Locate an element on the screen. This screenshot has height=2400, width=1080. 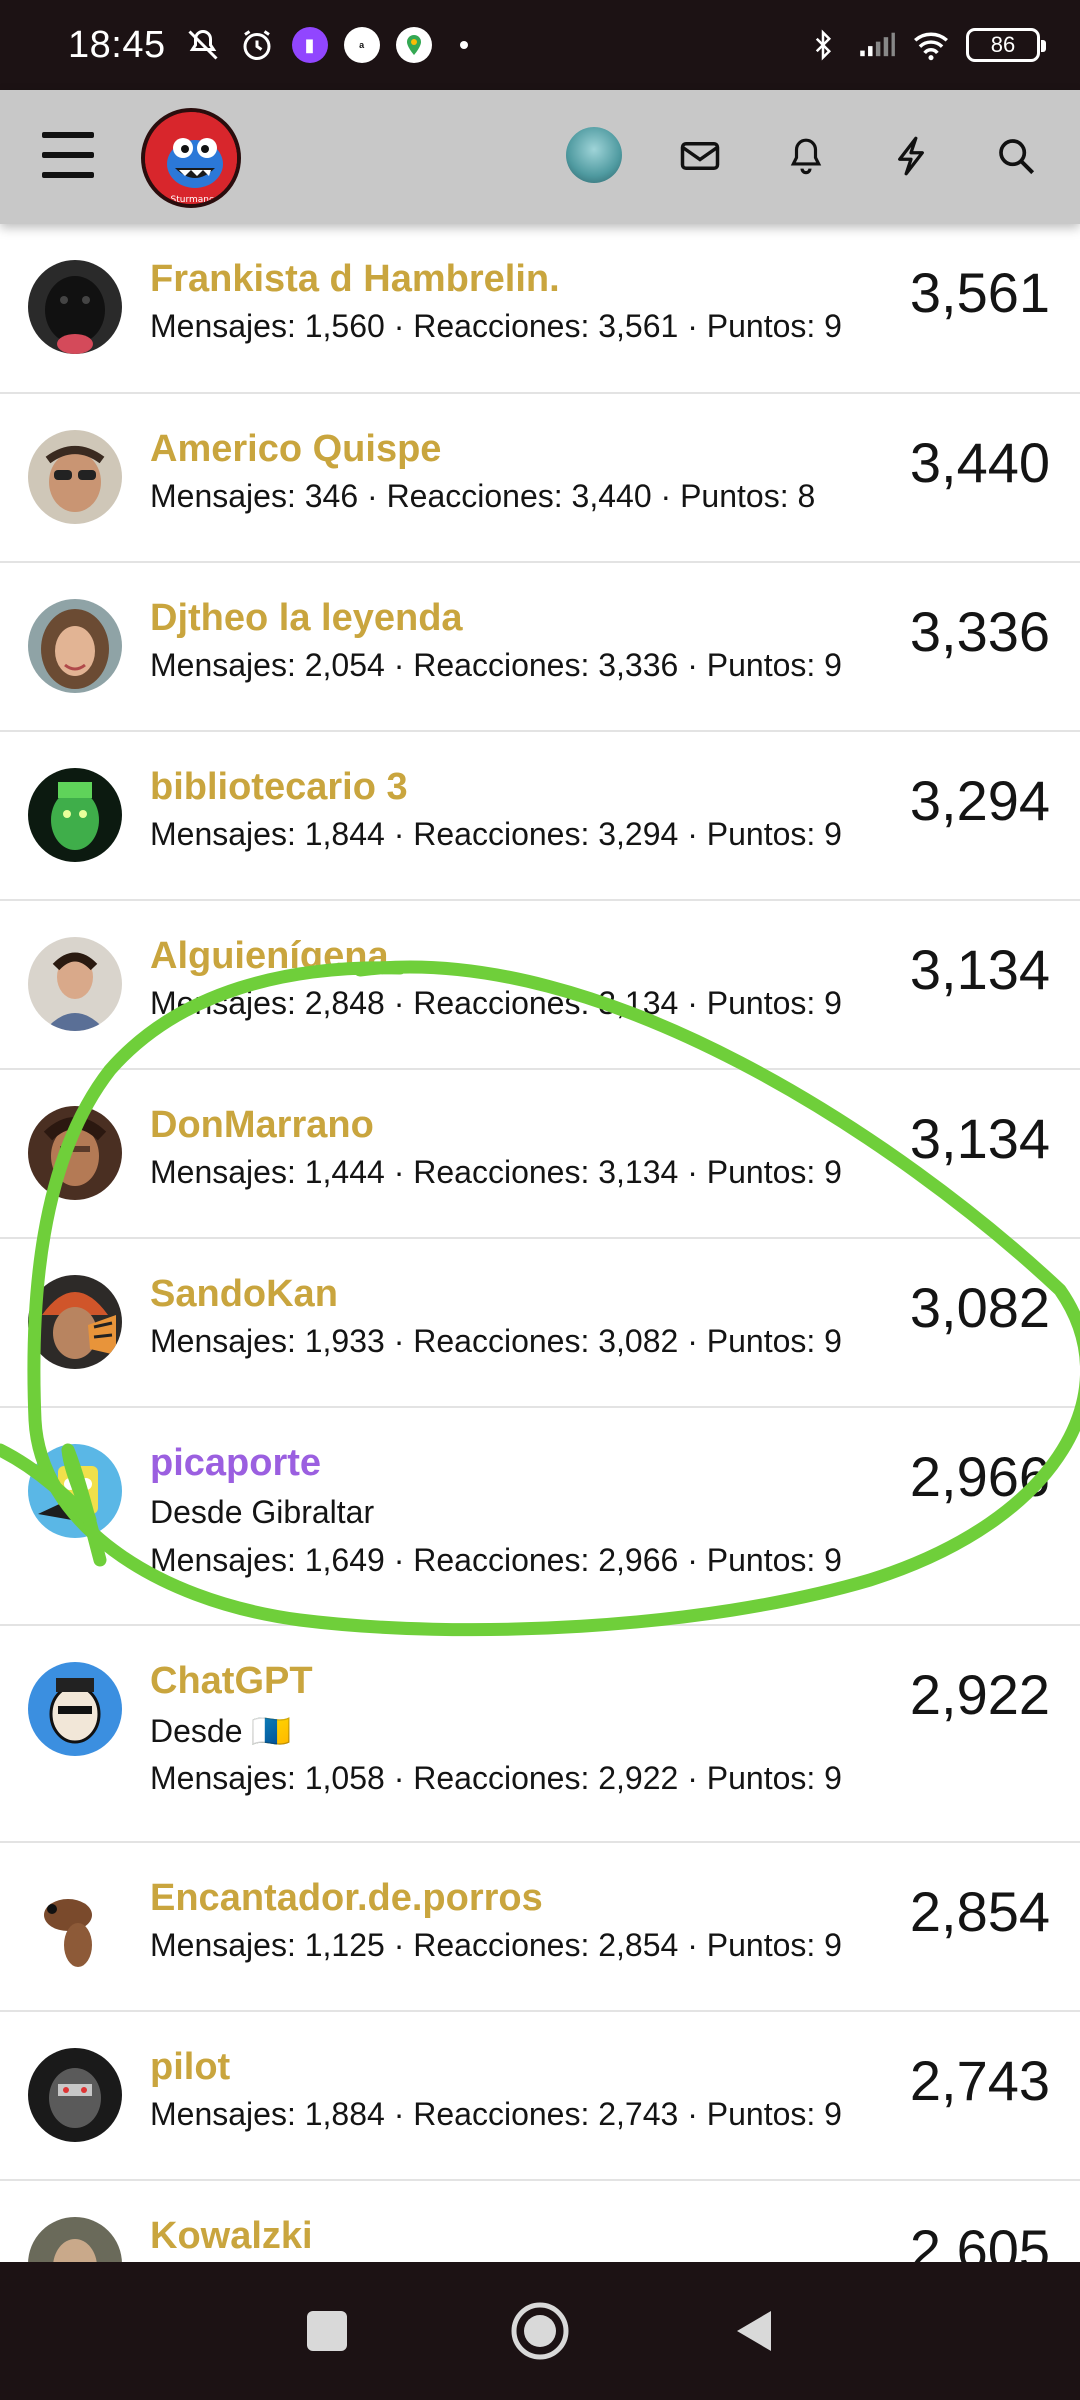
bell-icon is located at coordinates (806, 156).